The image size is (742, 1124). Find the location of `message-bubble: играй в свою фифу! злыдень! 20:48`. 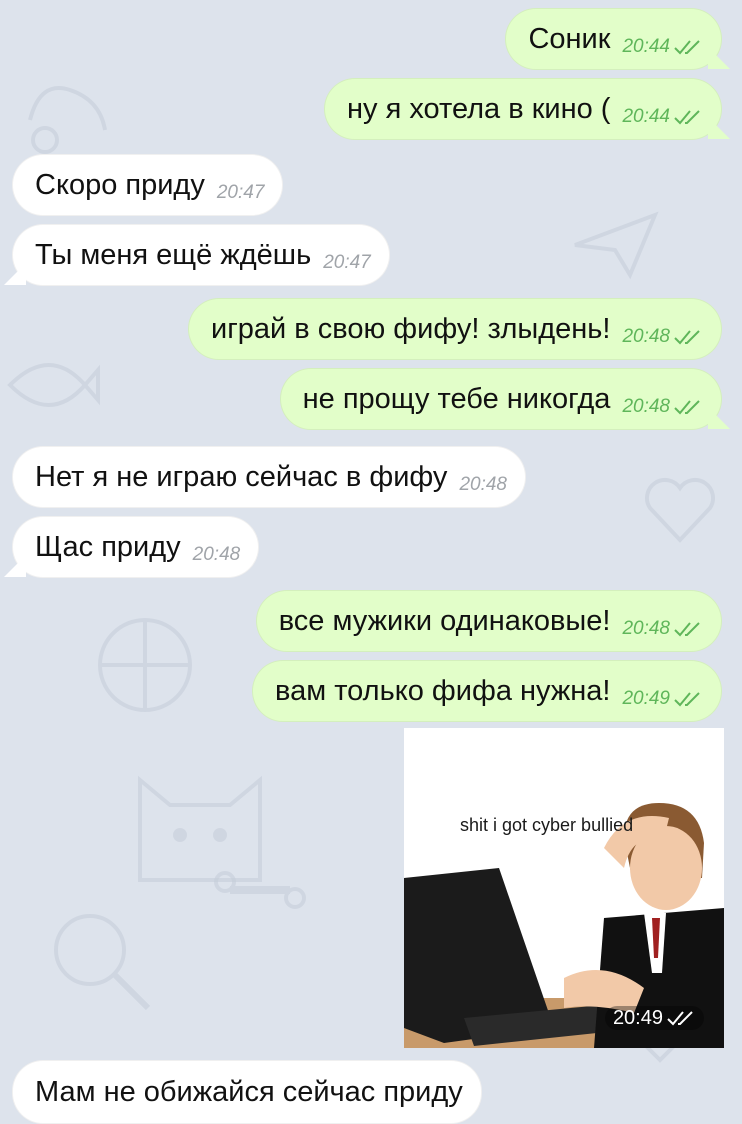

message-bubble: играй в свою фифу! злыдень! 20:48 is located at coordinates (455, 329).